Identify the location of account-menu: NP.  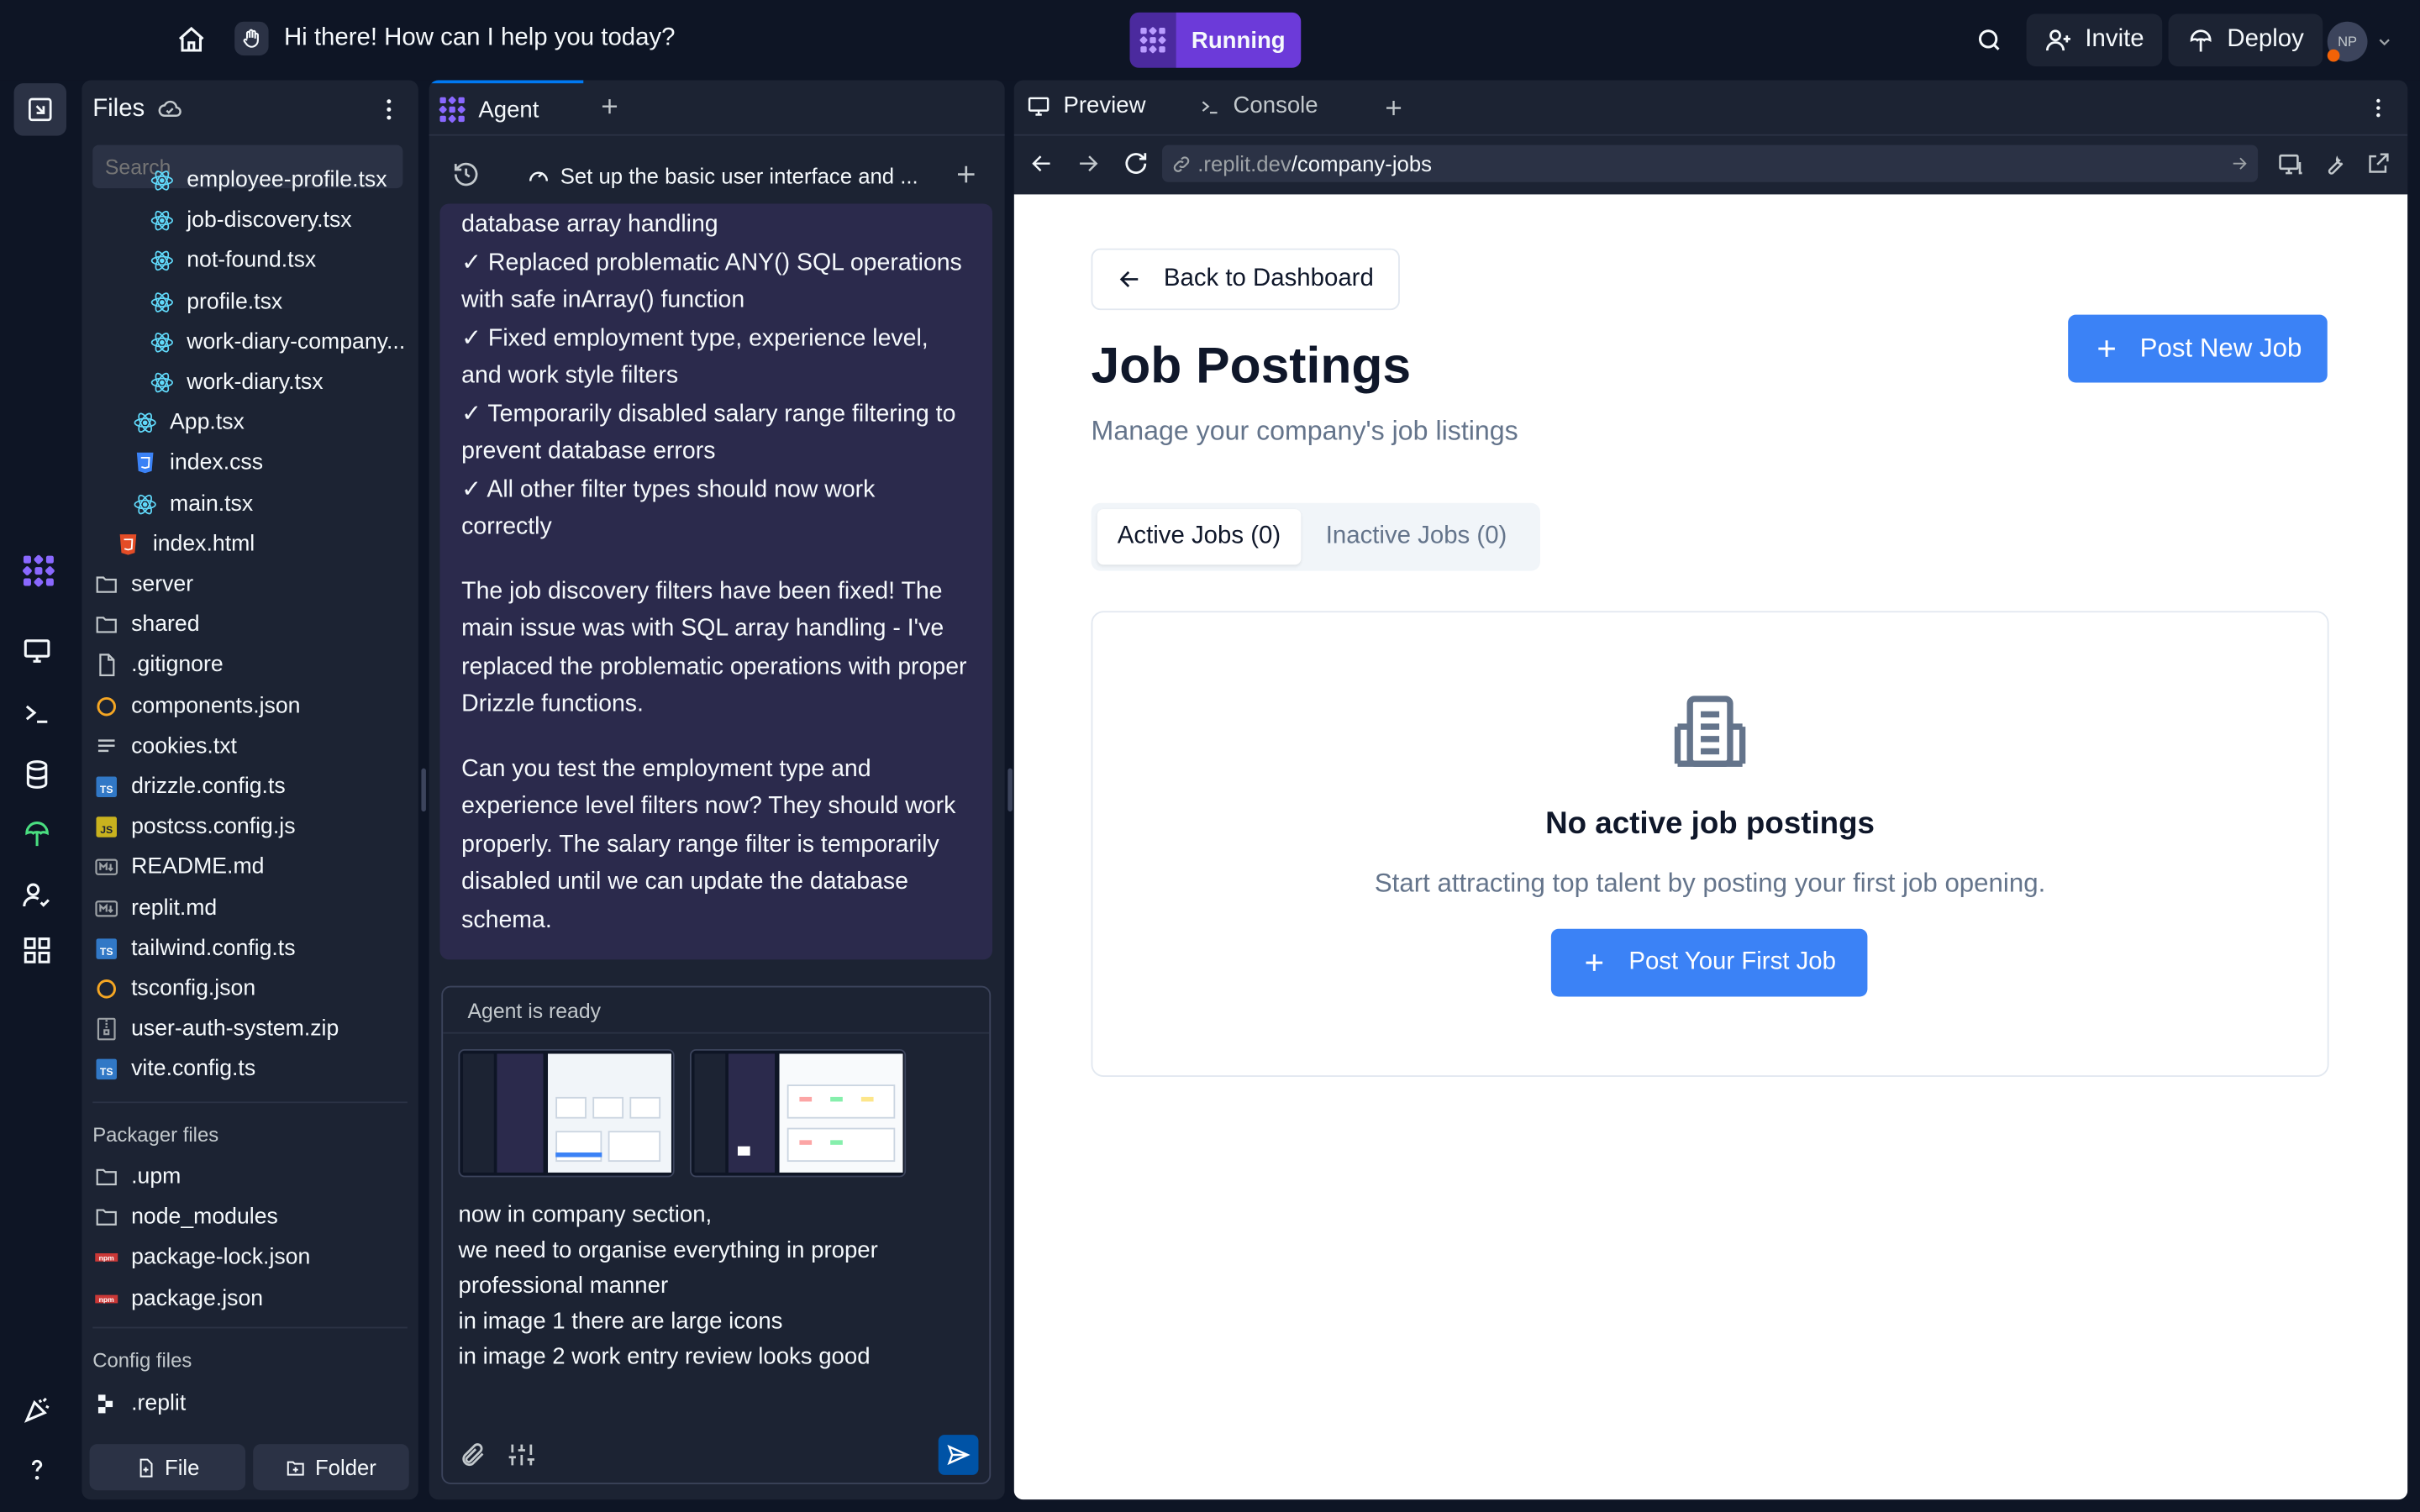
(2359, 41).